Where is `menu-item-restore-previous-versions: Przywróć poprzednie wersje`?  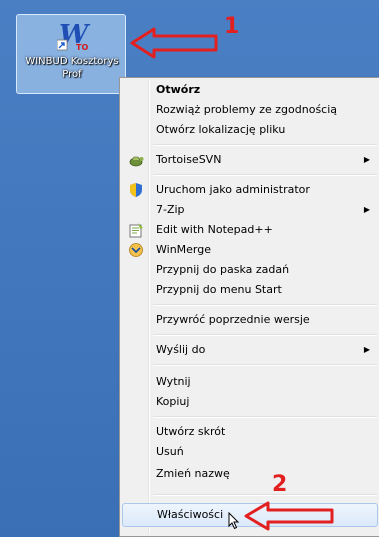 menu-item-restore-previous-versions: Przywróć poprzednie wersje is located at coordinates (250, 320).